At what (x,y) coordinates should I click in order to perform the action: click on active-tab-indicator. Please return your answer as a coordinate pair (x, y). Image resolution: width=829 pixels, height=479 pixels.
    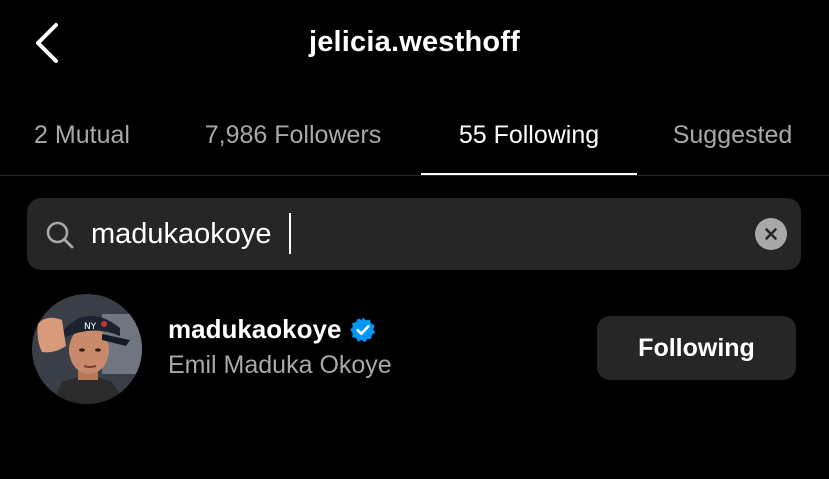
    Looking at the image, I should click on (529, 174).